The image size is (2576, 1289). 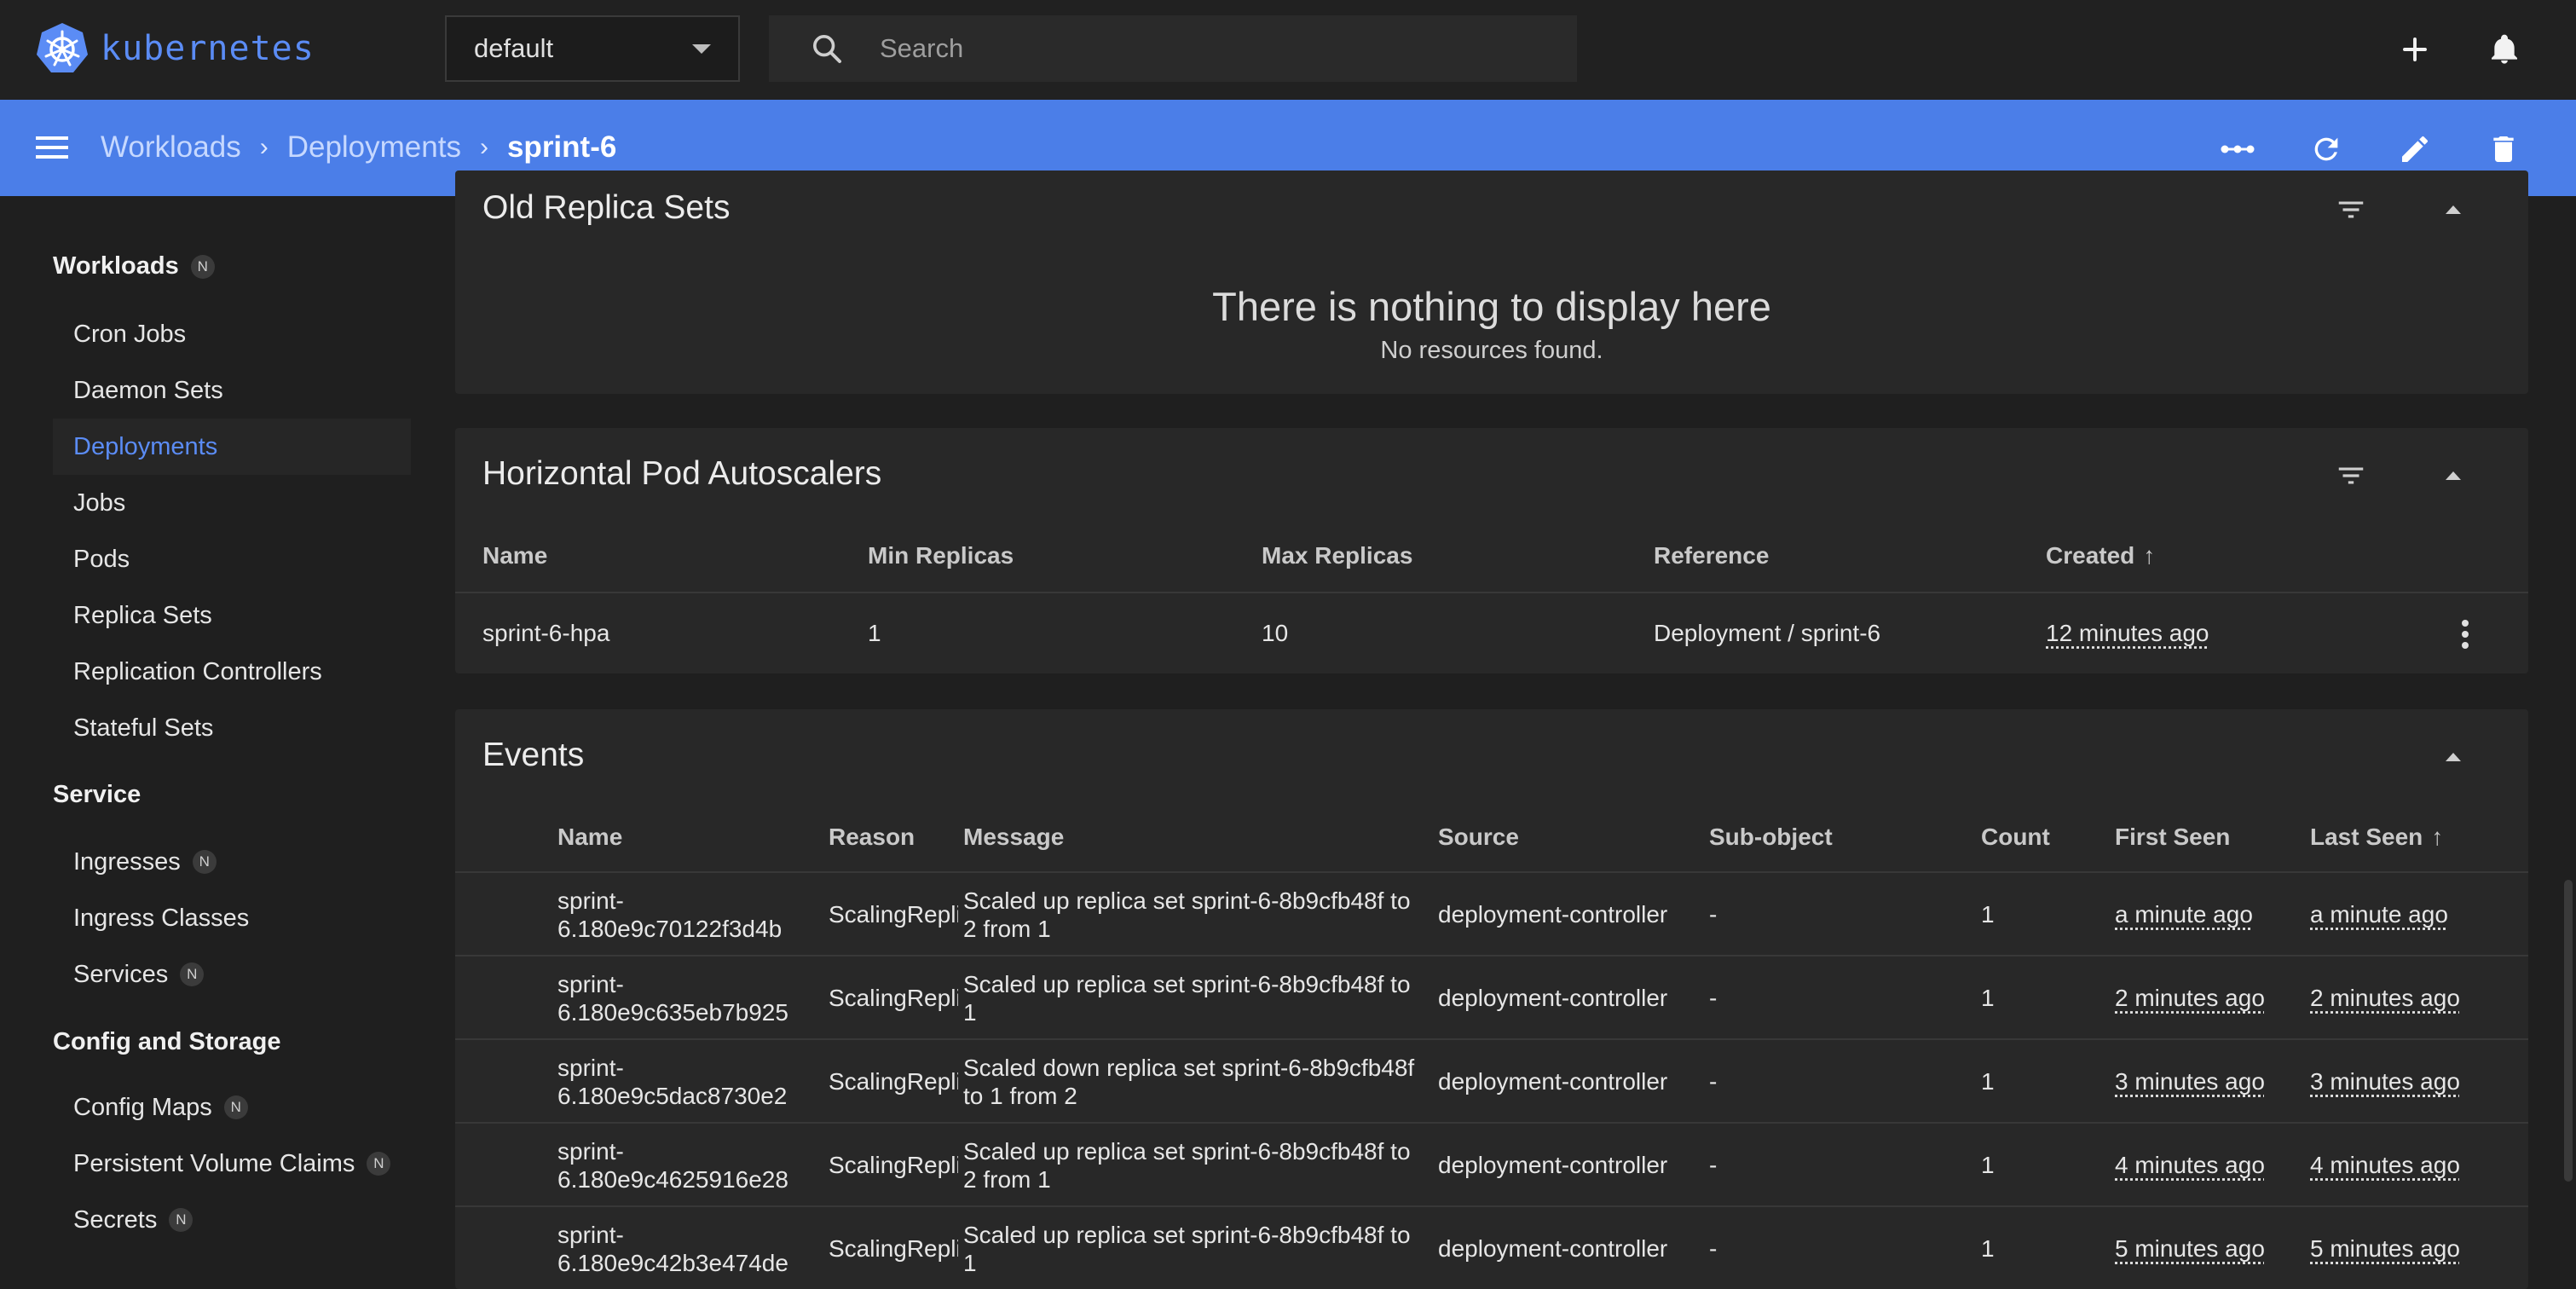 What do you see at coordinates (115, 1219) in the screenshot?
I see `sidebar-item-label: Secrets` at bounding box center [115, 1219].